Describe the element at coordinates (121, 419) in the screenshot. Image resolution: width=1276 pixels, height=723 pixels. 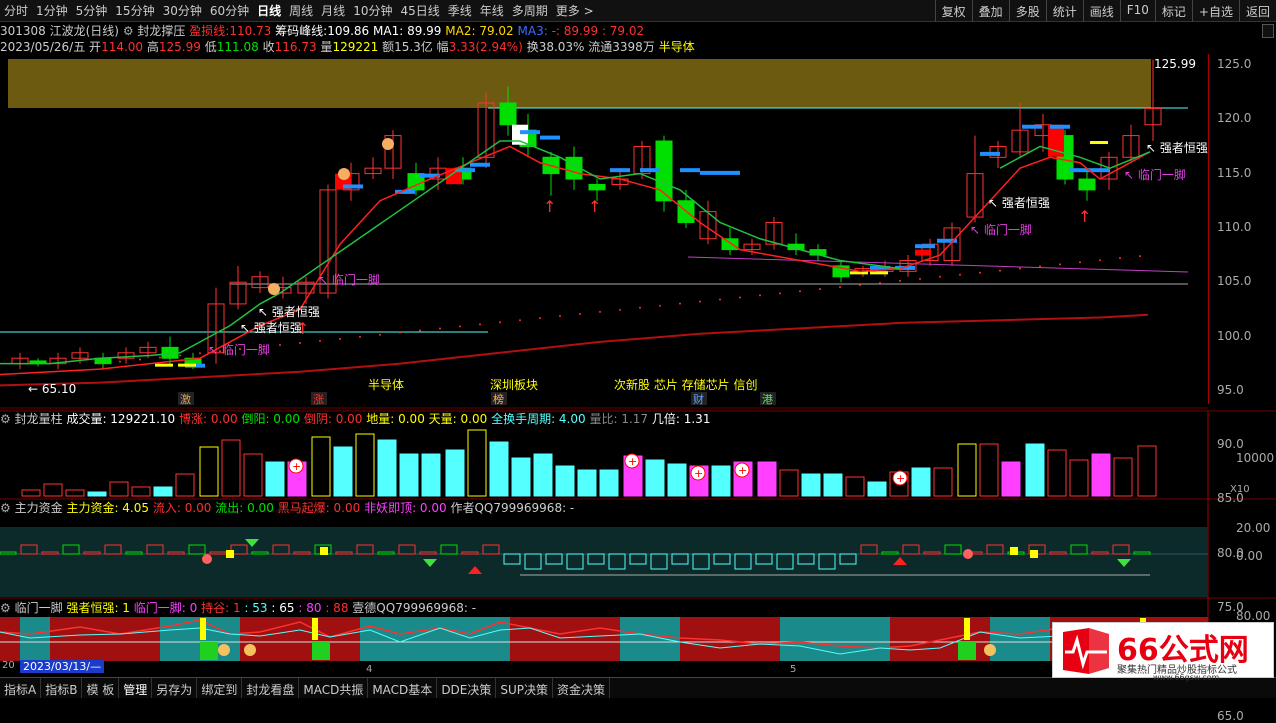
I see `vol-l1: 成交量: 129221.10` at that location.